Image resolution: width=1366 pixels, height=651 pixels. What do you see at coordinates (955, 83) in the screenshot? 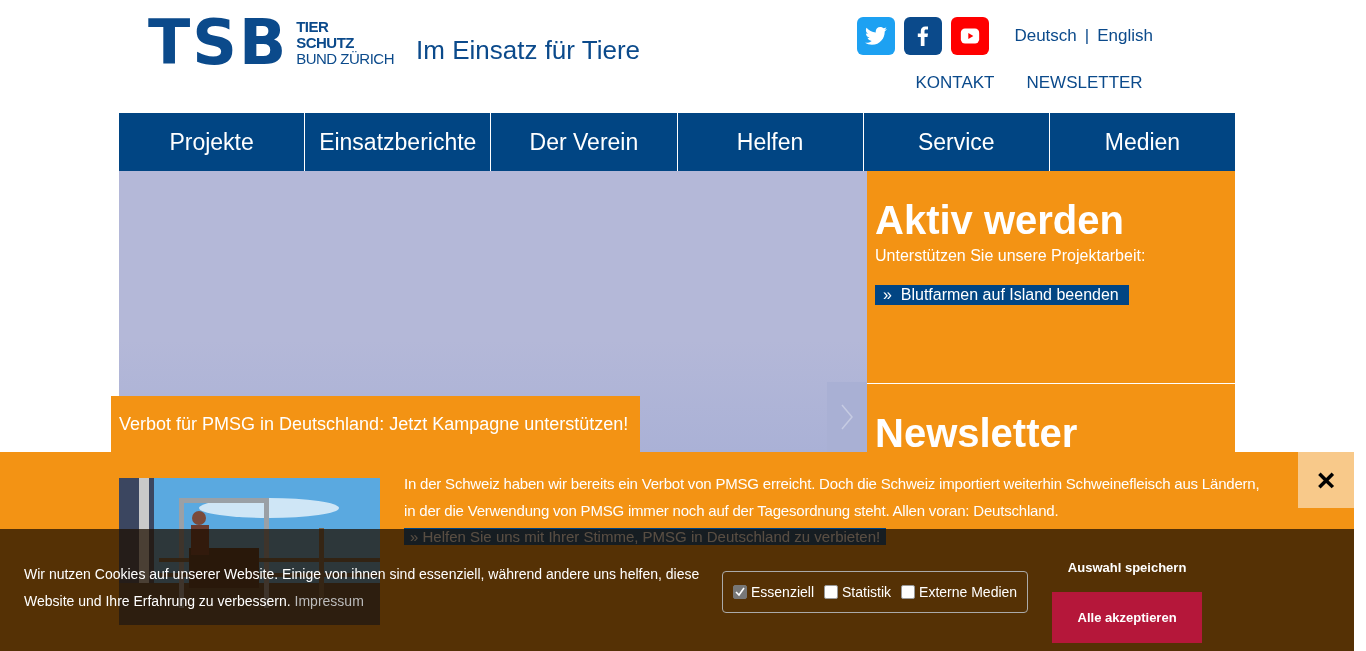
I see `top-link: KONTAKT` at bounding box center [955, 83].